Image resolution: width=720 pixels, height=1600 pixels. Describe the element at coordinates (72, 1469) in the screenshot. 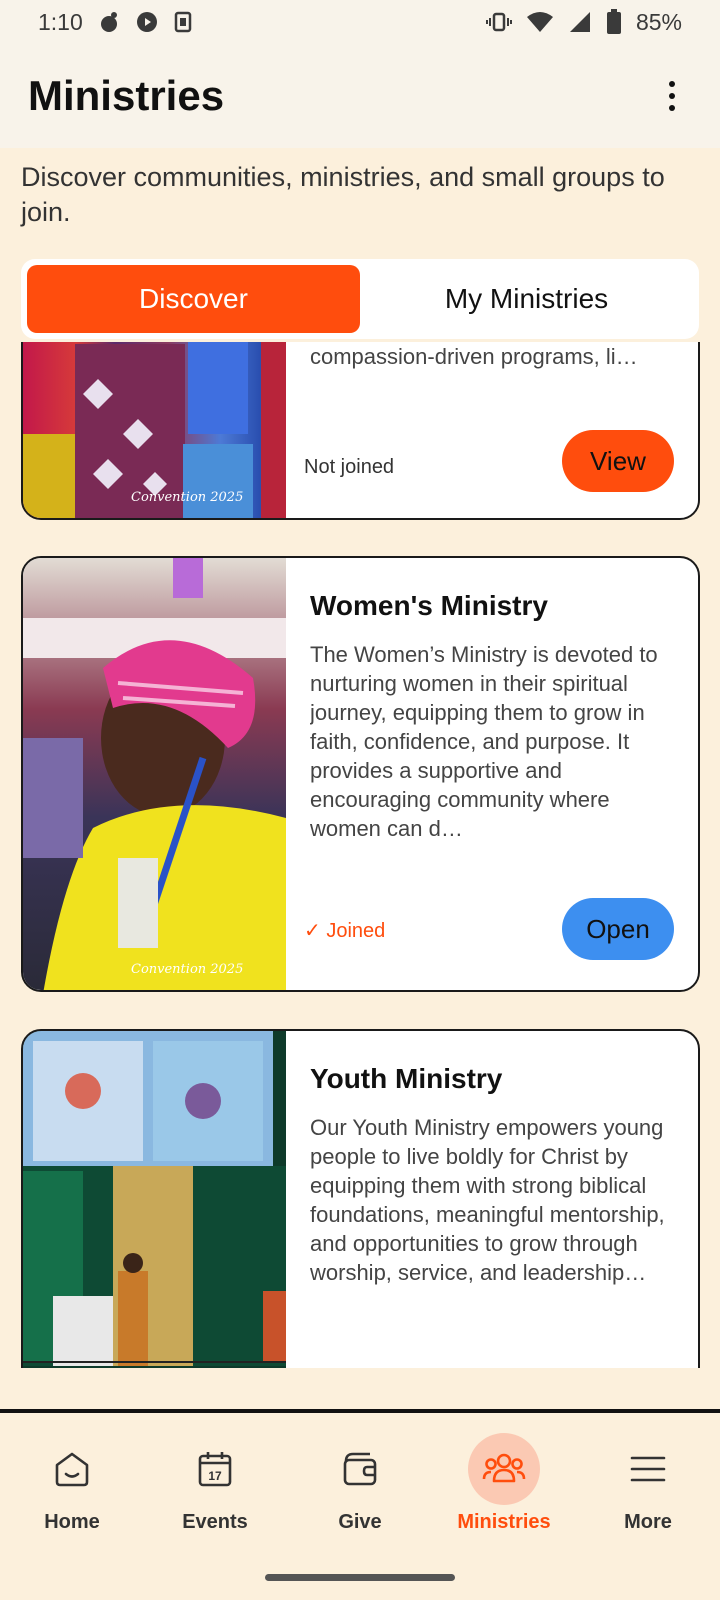

I see `home-icon` at that location.